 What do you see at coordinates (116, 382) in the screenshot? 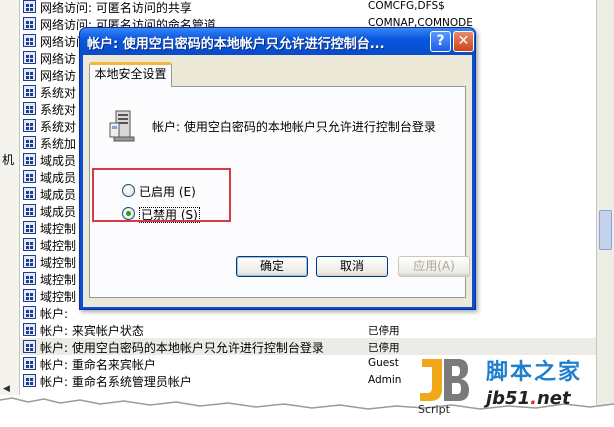
I see `policy-name: 帐户: 重命名系统管理员帐户` at bounding box center [116, 382].